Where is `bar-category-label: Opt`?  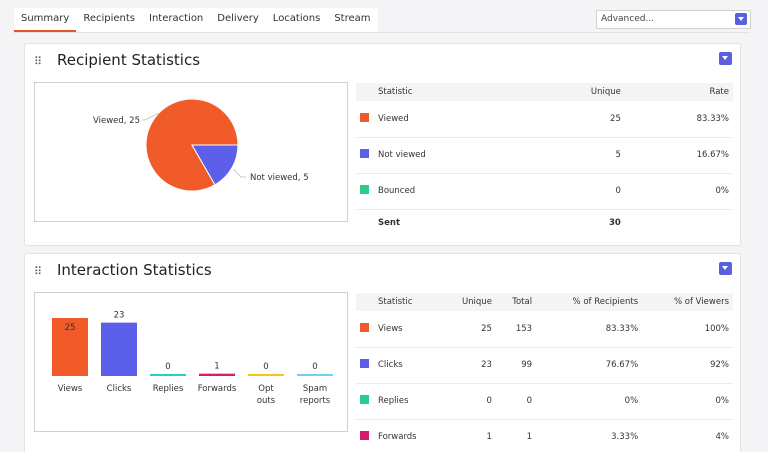
bar-category-label: Opt is located at coordinates (266, 389).